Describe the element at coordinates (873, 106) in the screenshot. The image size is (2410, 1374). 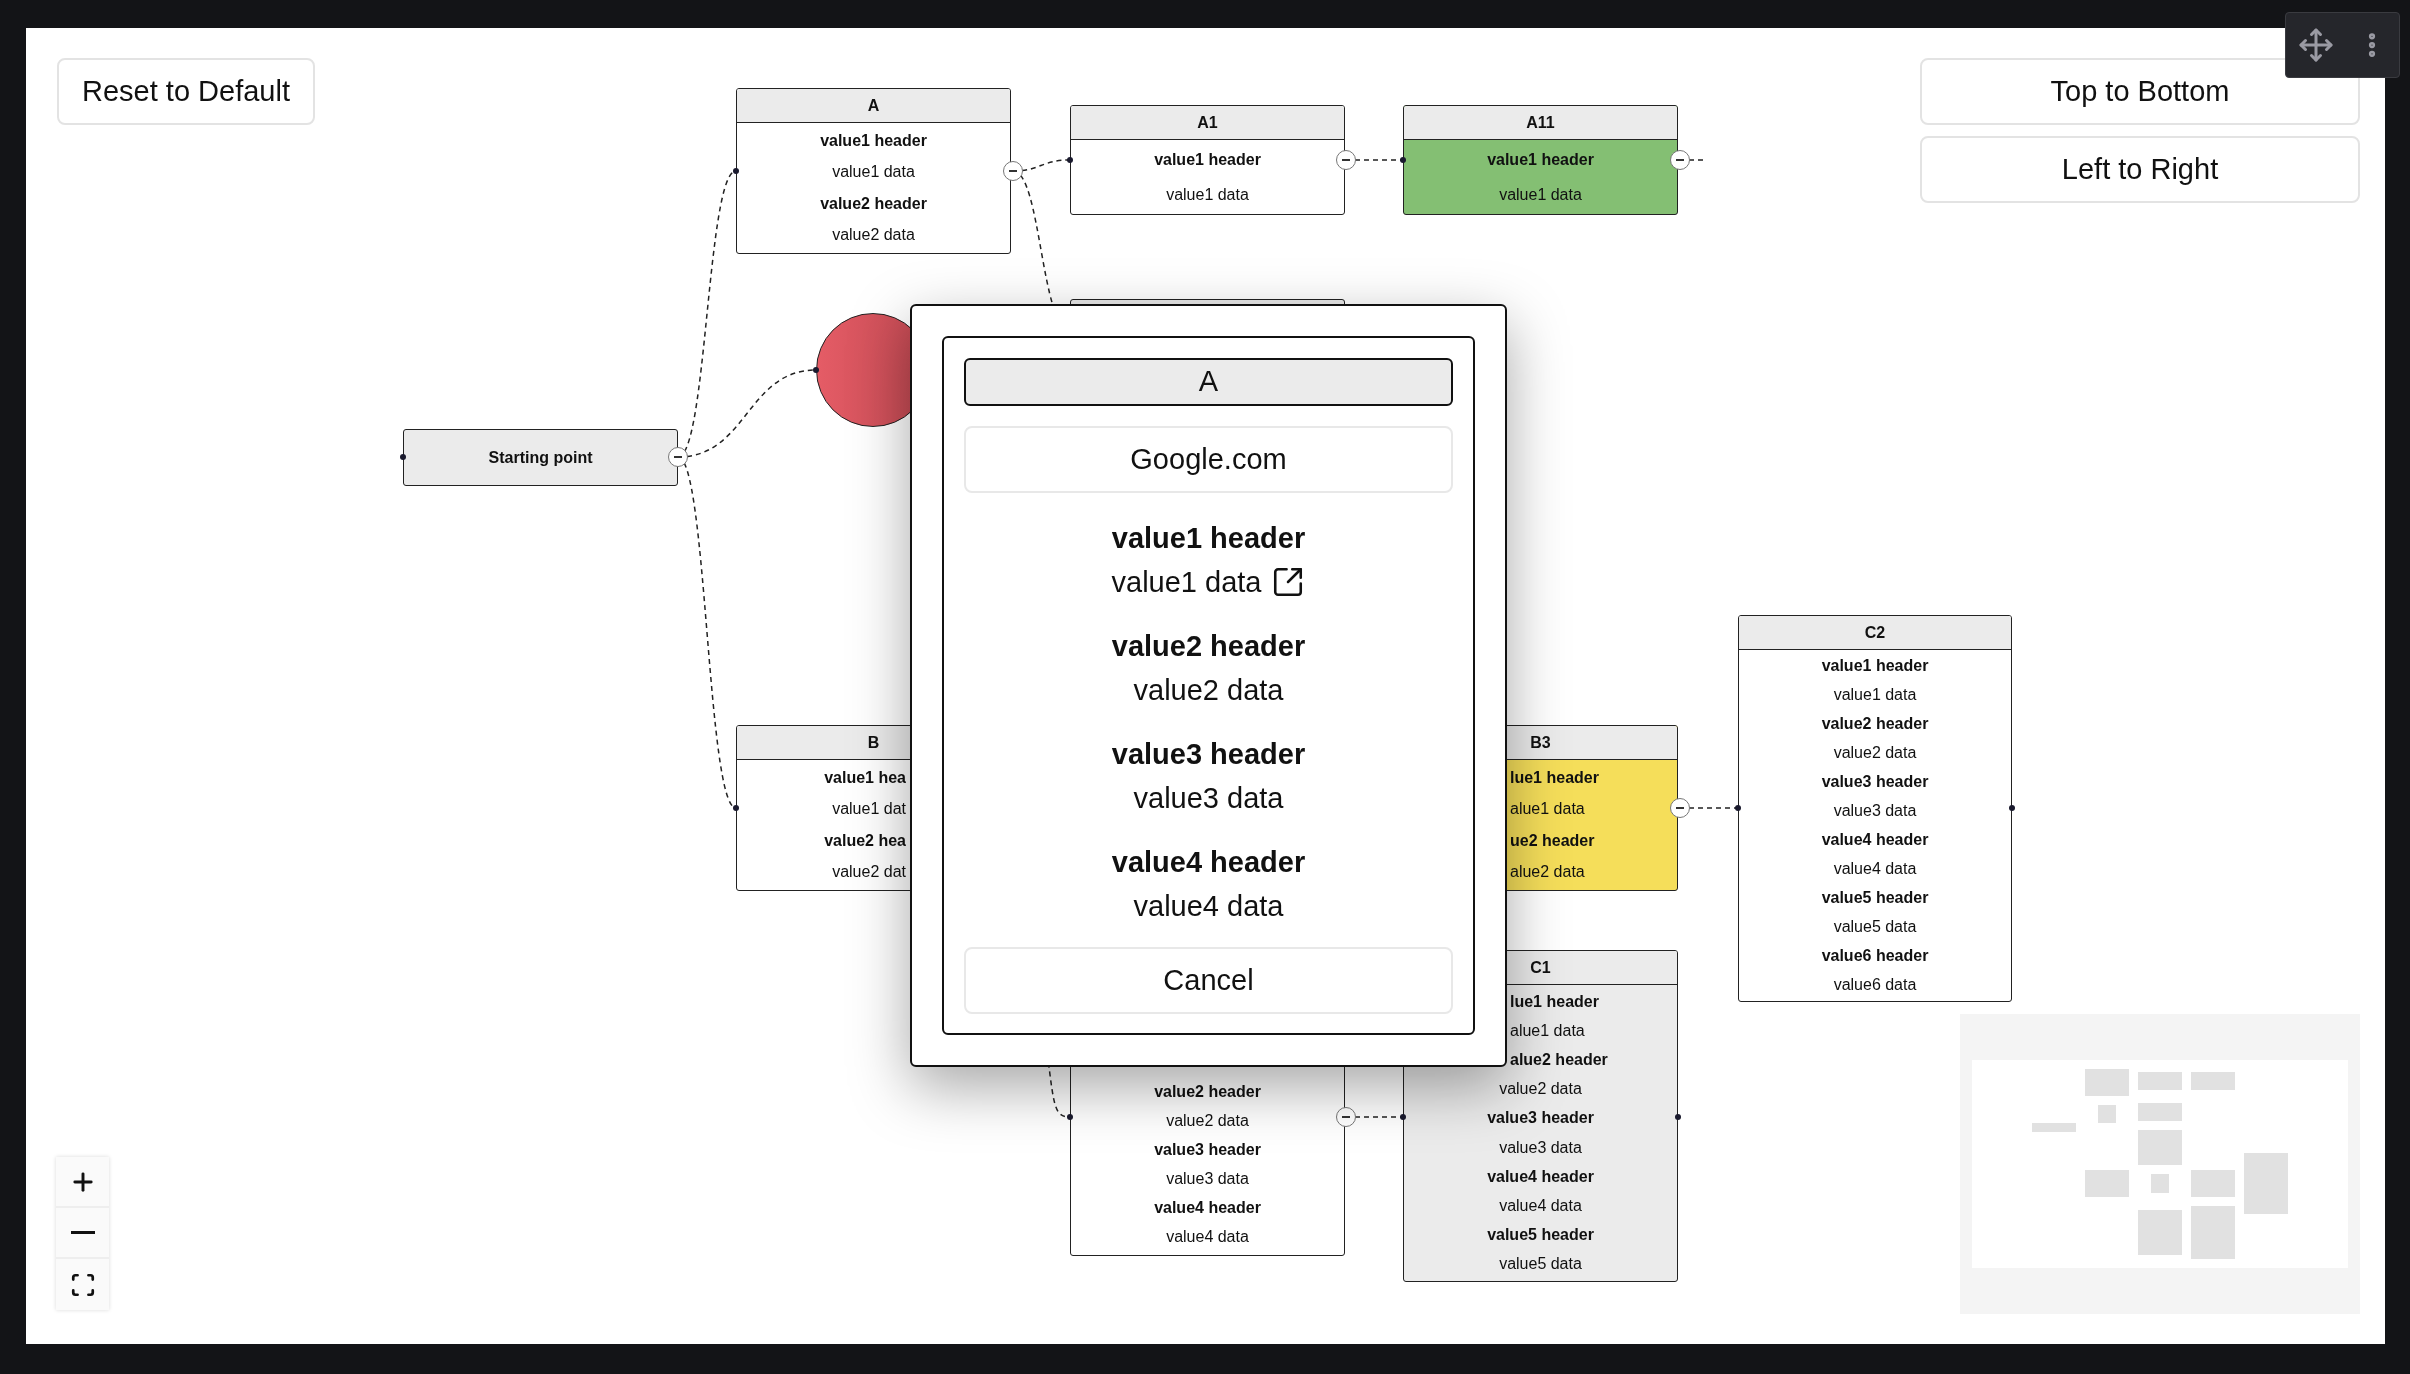
I see `node-title: A` at that location.